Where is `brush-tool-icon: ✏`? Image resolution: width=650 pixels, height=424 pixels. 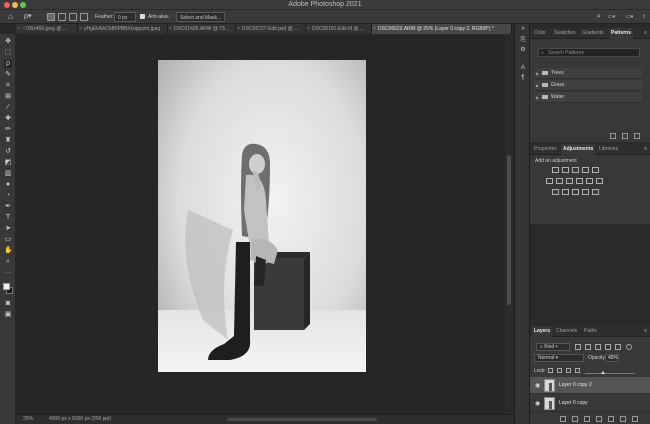 brush-tool-icon: ✏ is located at coordinates (8, 130).